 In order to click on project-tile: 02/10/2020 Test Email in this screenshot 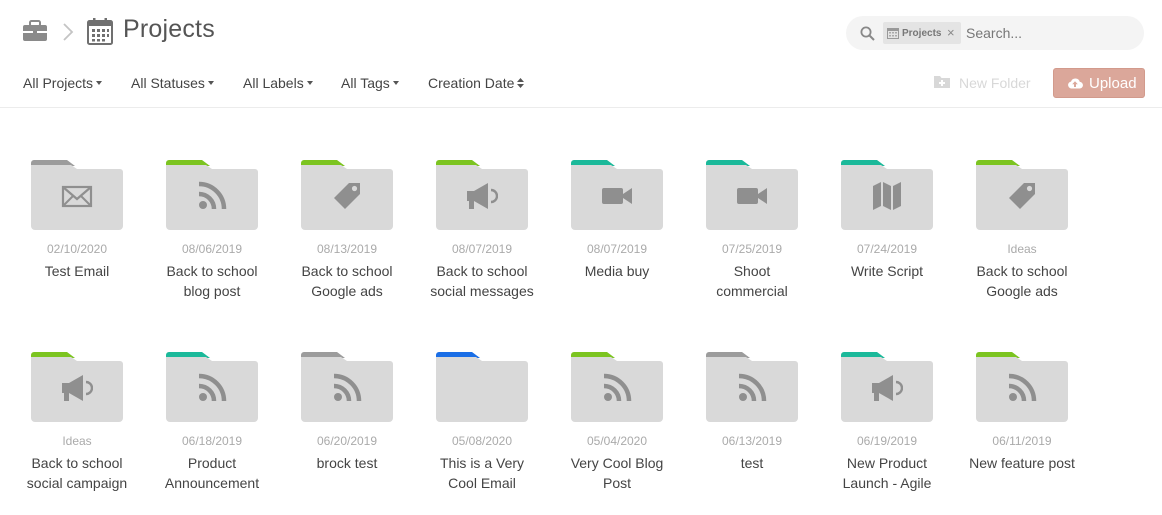, I will do `click(86, 235)`.